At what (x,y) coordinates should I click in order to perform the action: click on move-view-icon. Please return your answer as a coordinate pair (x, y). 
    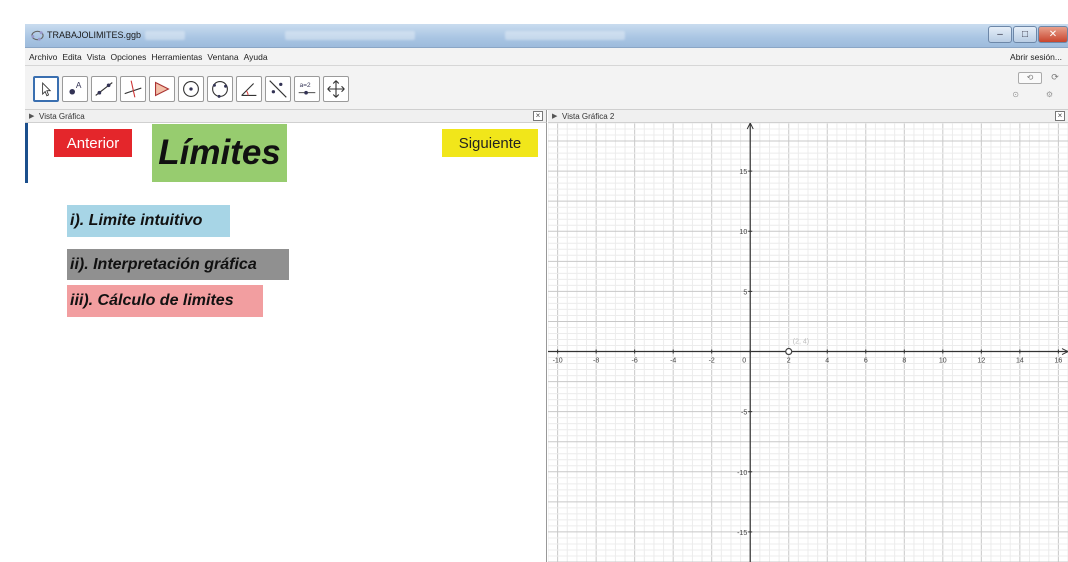
    Looking at the image, I should click on (336, 89).